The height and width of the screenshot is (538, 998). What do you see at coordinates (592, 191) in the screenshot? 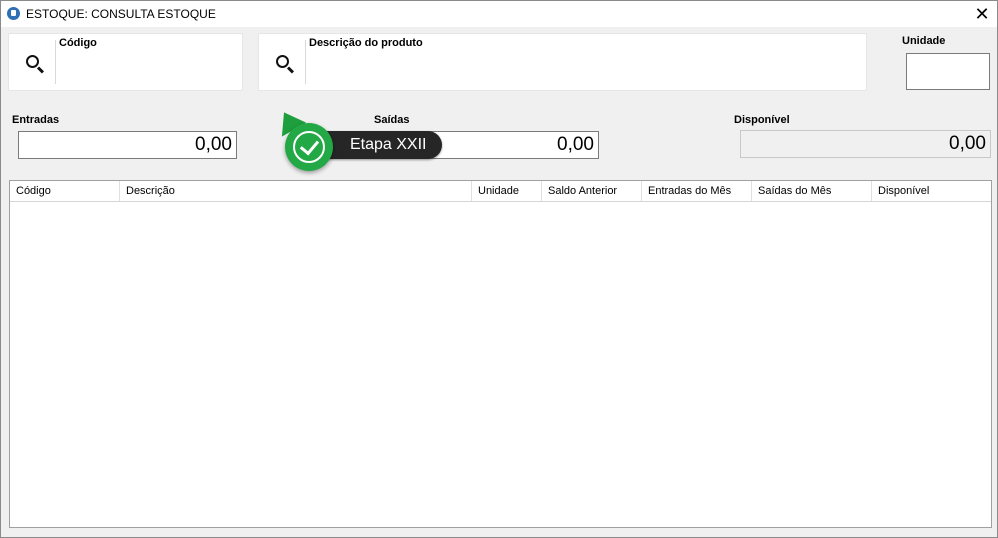
I see `column-header-saldo-anterior: Saldo Anterior` at bounding box center [592, 191].